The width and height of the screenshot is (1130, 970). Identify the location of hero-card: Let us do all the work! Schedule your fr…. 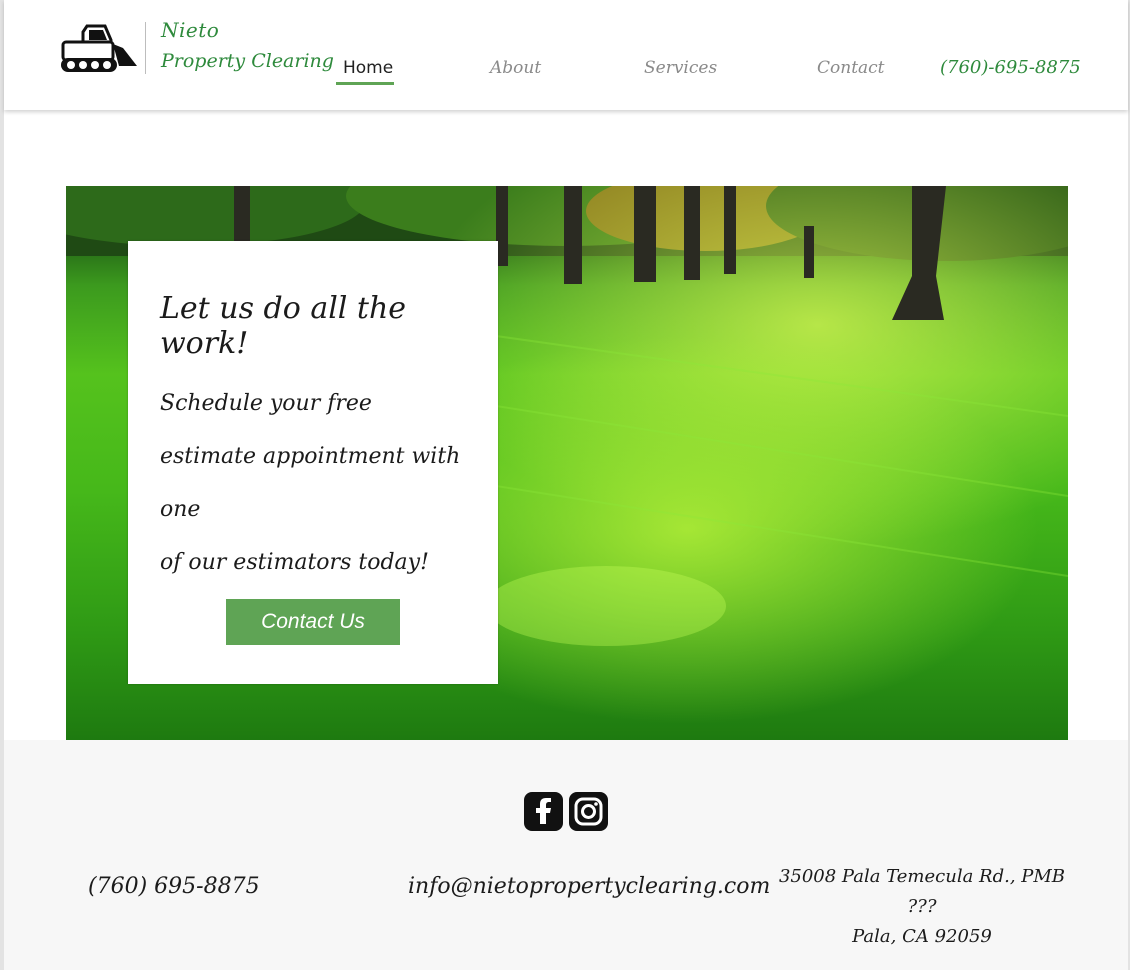
(313, 462).